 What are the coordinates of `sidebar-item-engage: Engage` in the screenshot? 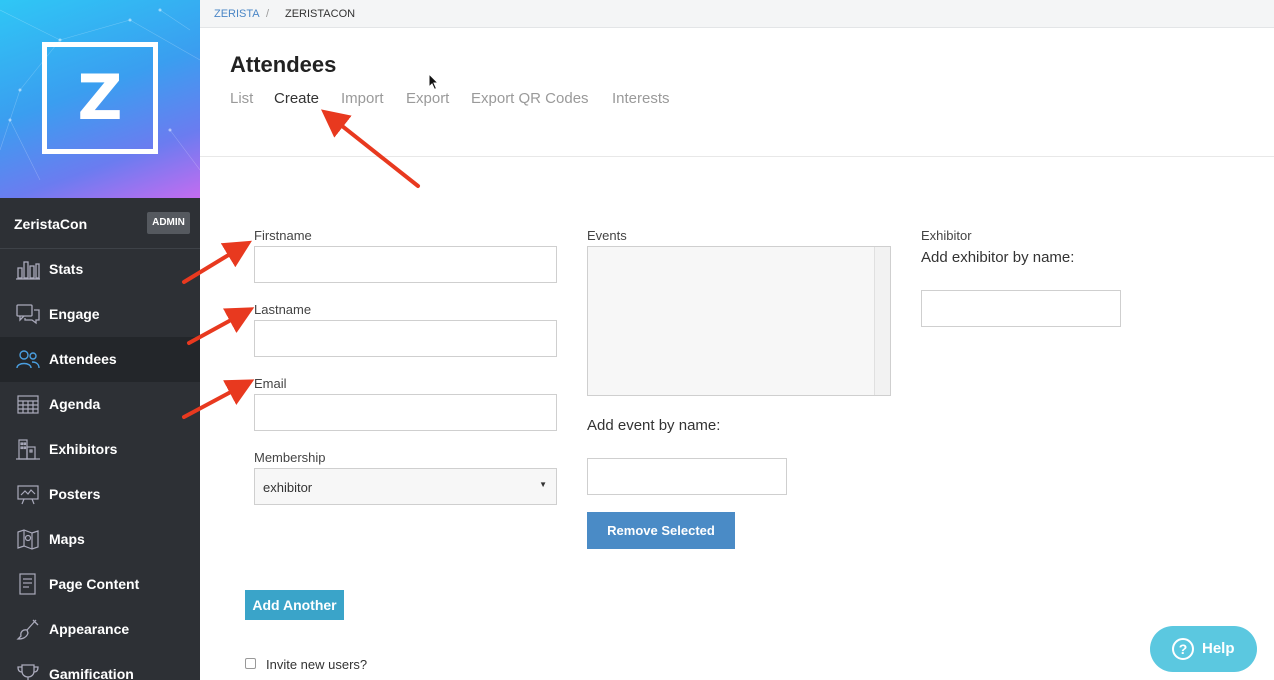 It's located at (100, 314).